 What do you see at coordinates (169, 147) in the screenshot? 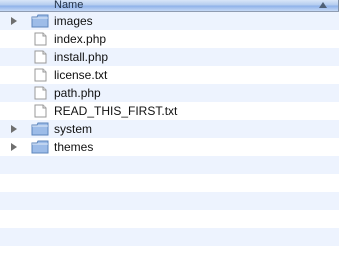
I see `list-item-themes: themes` at bounding box center [169, 147].